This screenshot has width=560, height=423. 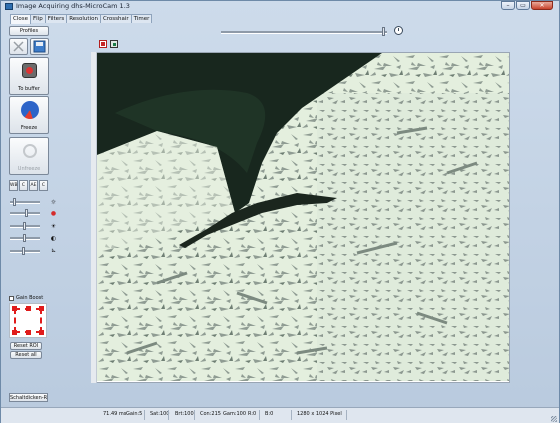 I want to click on window-controls: – ▭ ✕, so click(x=527, y=6).